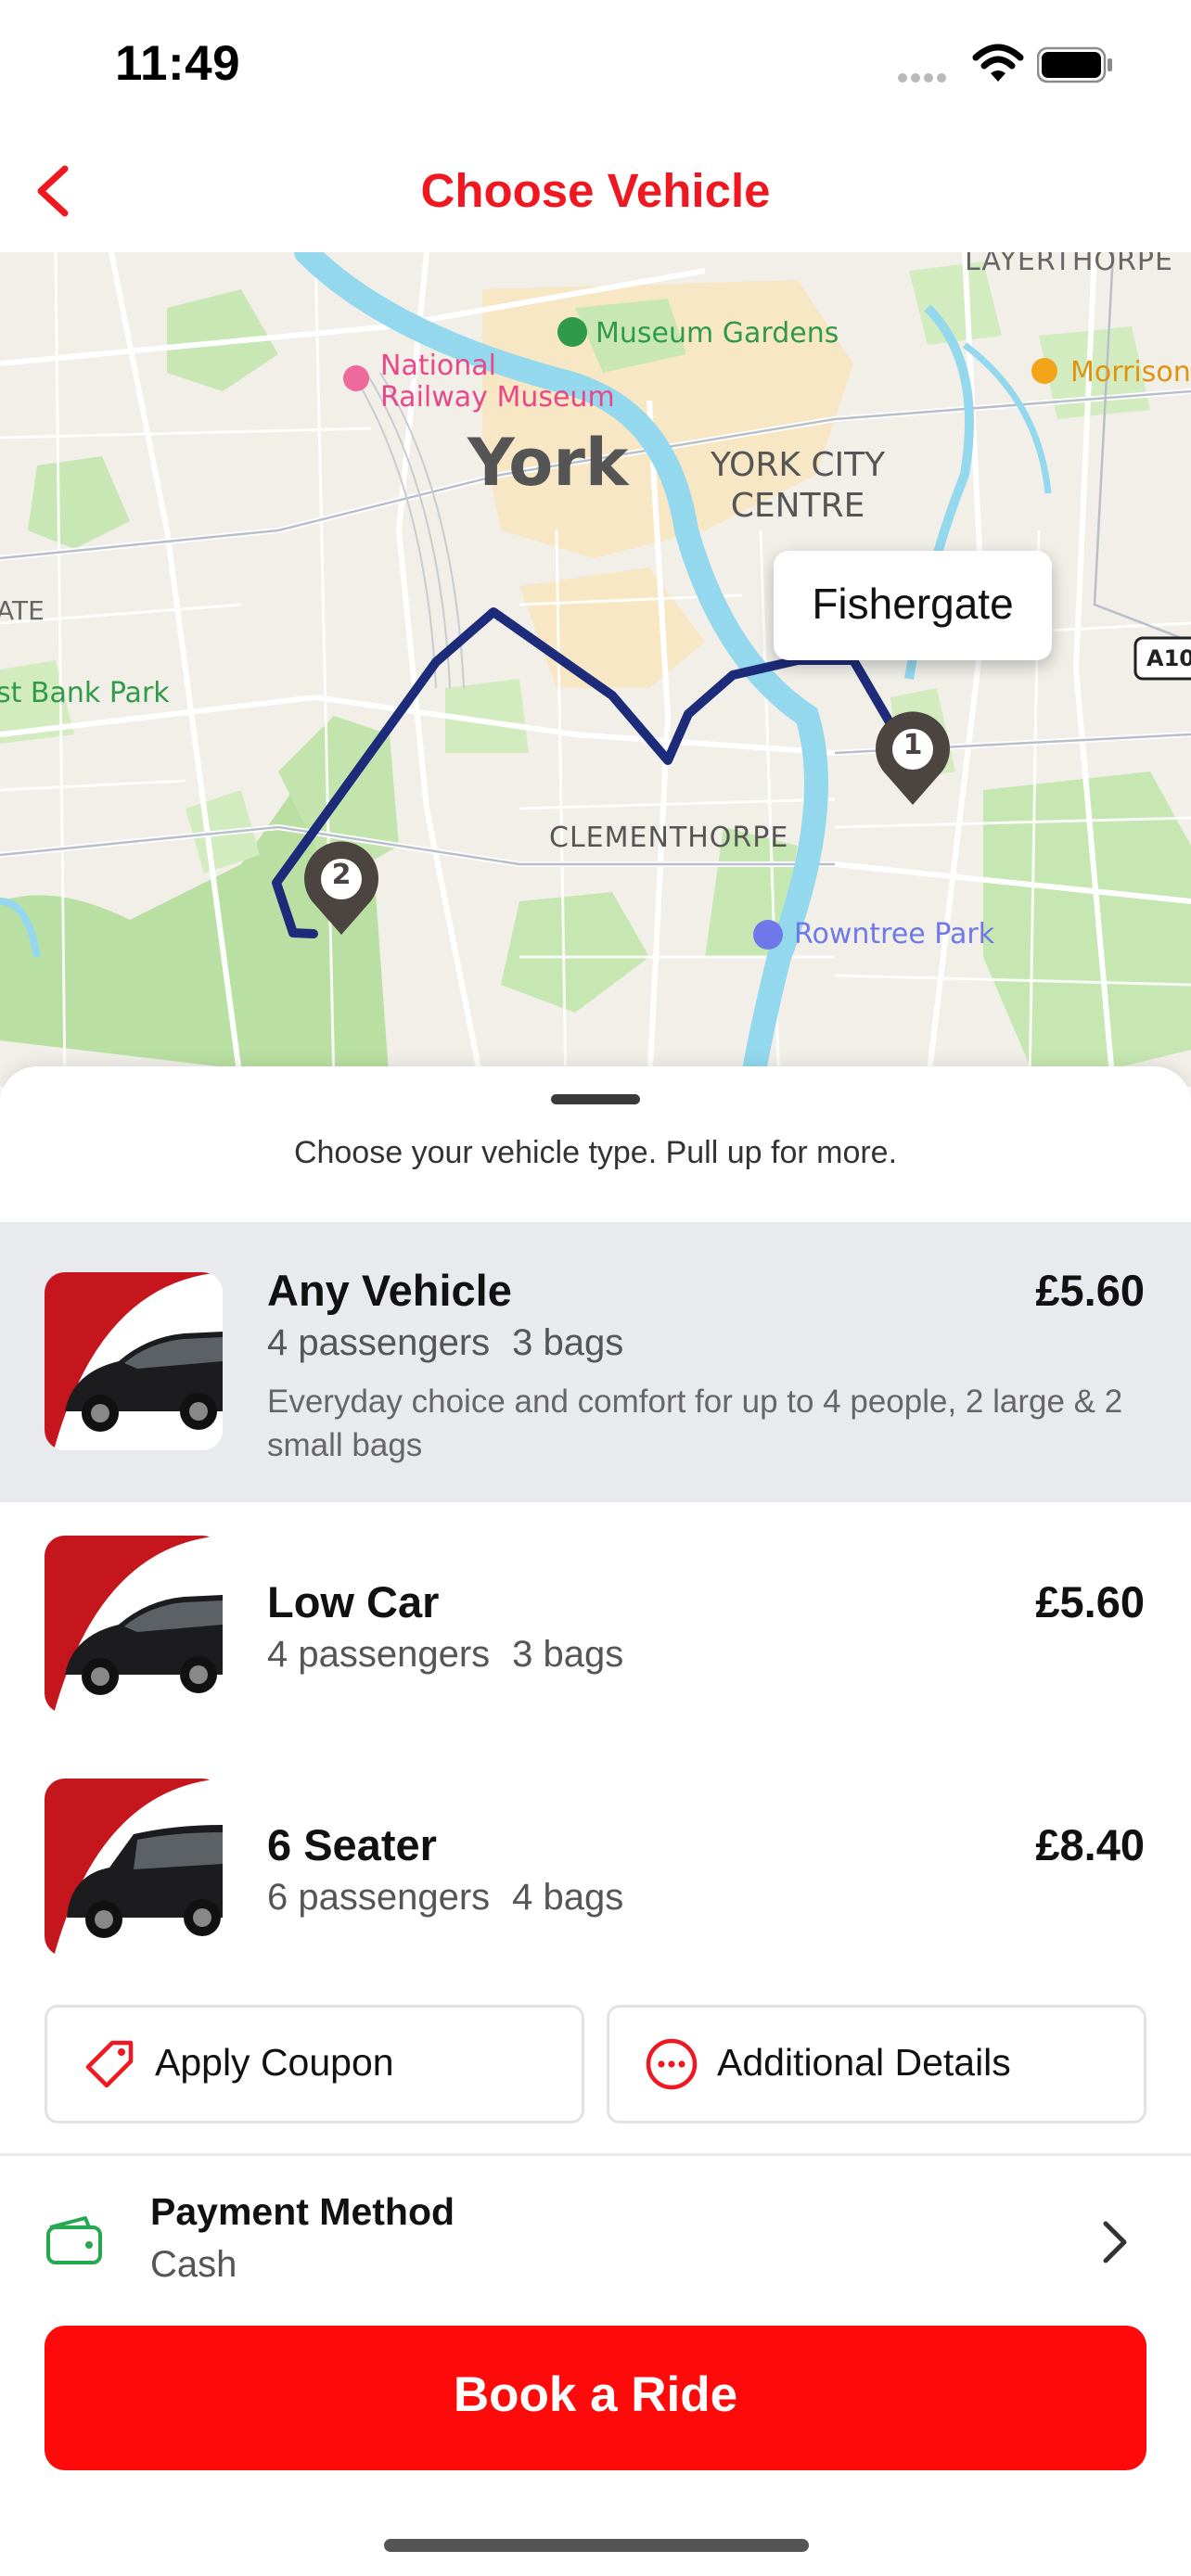 Image resolution: width=1191 pixels, height=2576 pixels. Describe the element at coordinates (389, 1290) in the screenshot. I see `vehicle-name: Any Vehicle` at that location.